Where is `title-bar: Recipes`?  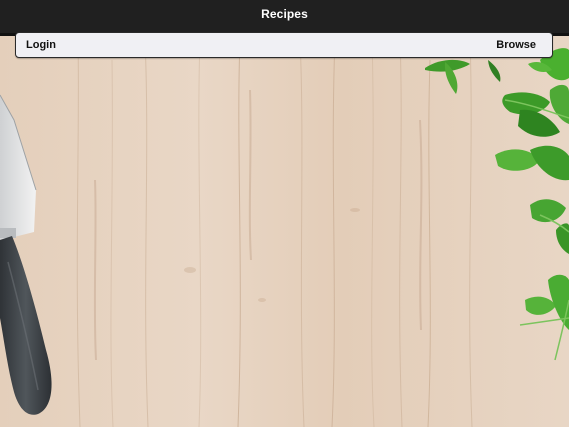
title-bar: Recipes is located at coordinates (284, 18).